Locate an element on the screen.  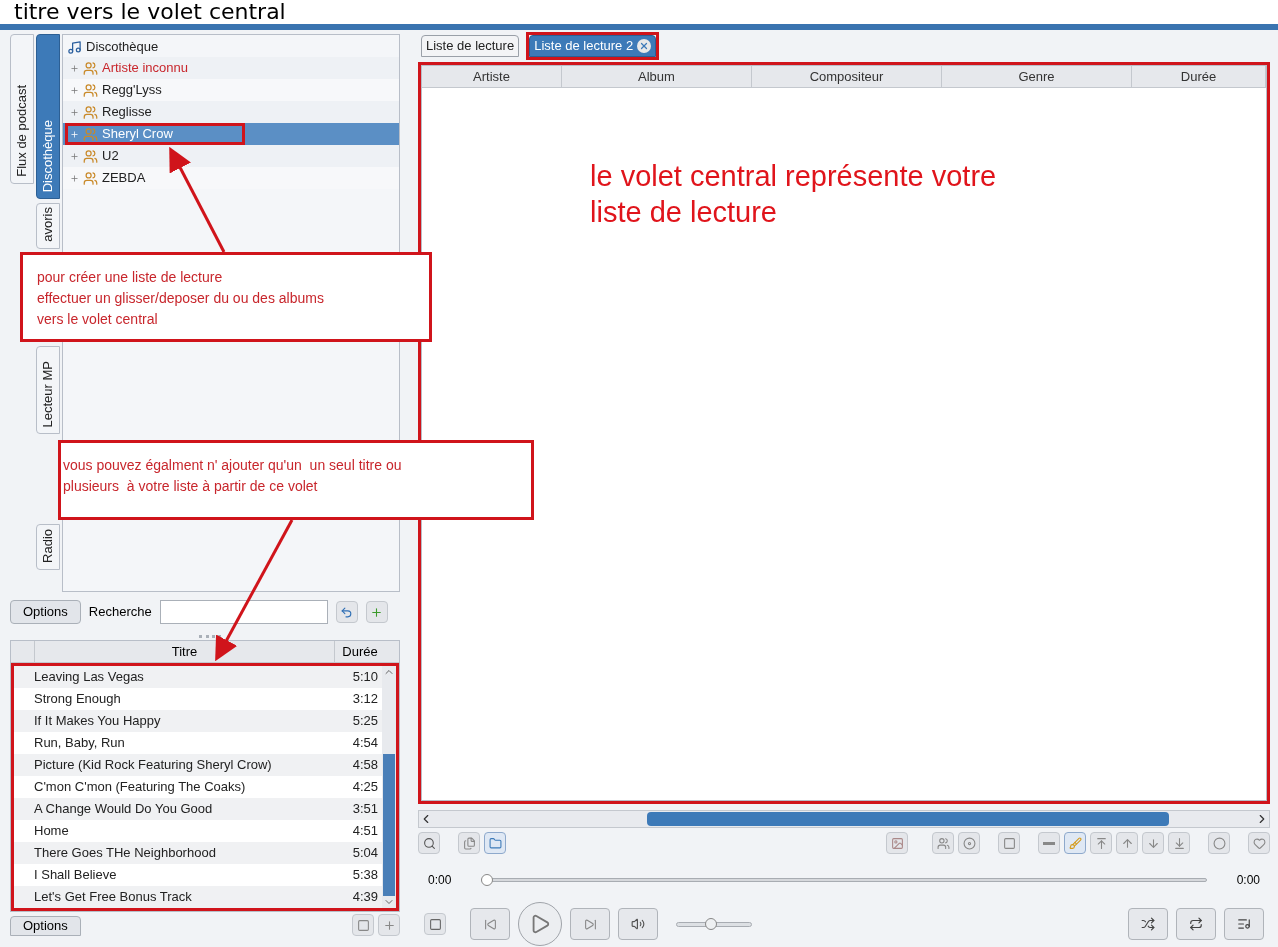
track-duration: 5:10 is located at coordinates (365, 677).